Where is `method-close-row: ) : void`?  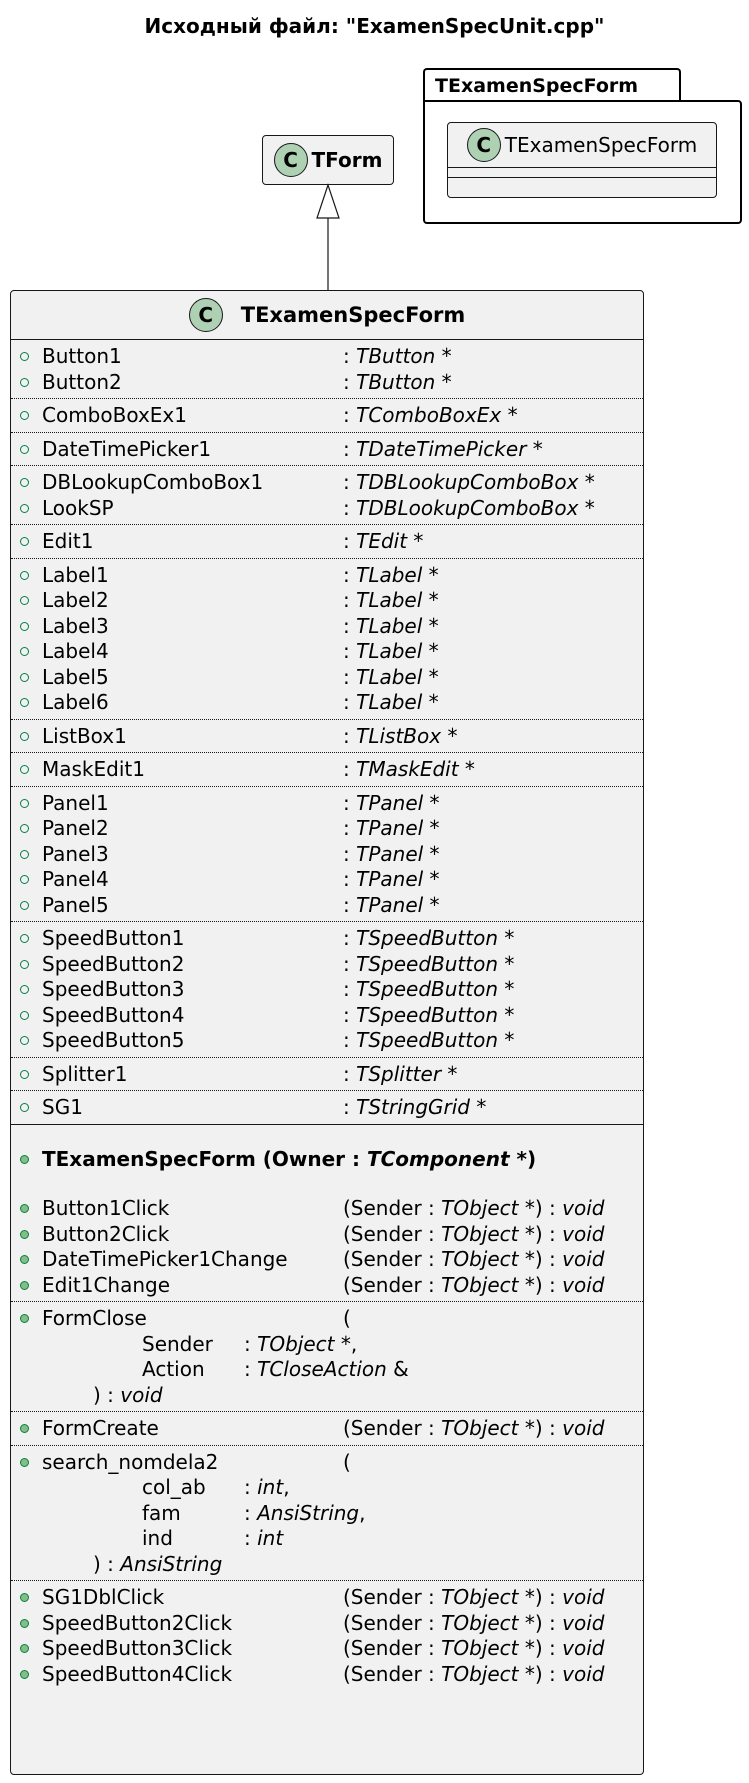
method-close-row: ) : void is located at coordinates (327, 1396).